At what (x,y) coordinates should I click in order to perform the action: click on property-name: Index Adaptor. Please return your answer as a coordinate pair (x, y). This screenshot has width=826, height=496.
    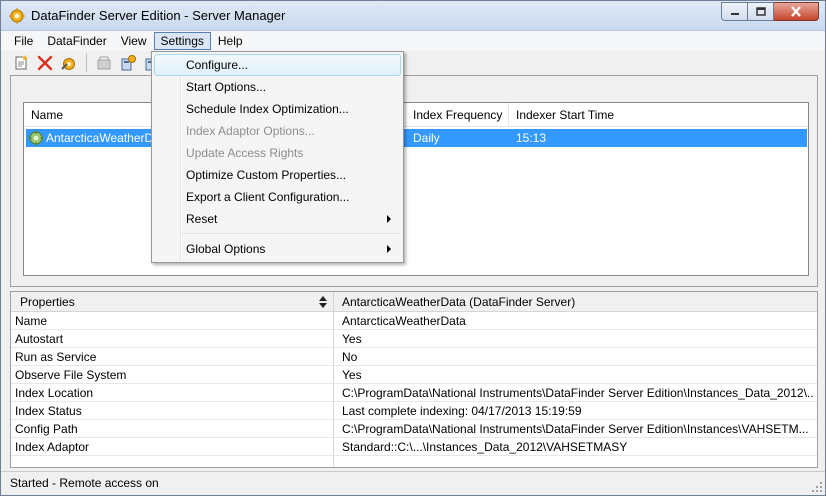
    Looking at the image, I should click on (52, 447).